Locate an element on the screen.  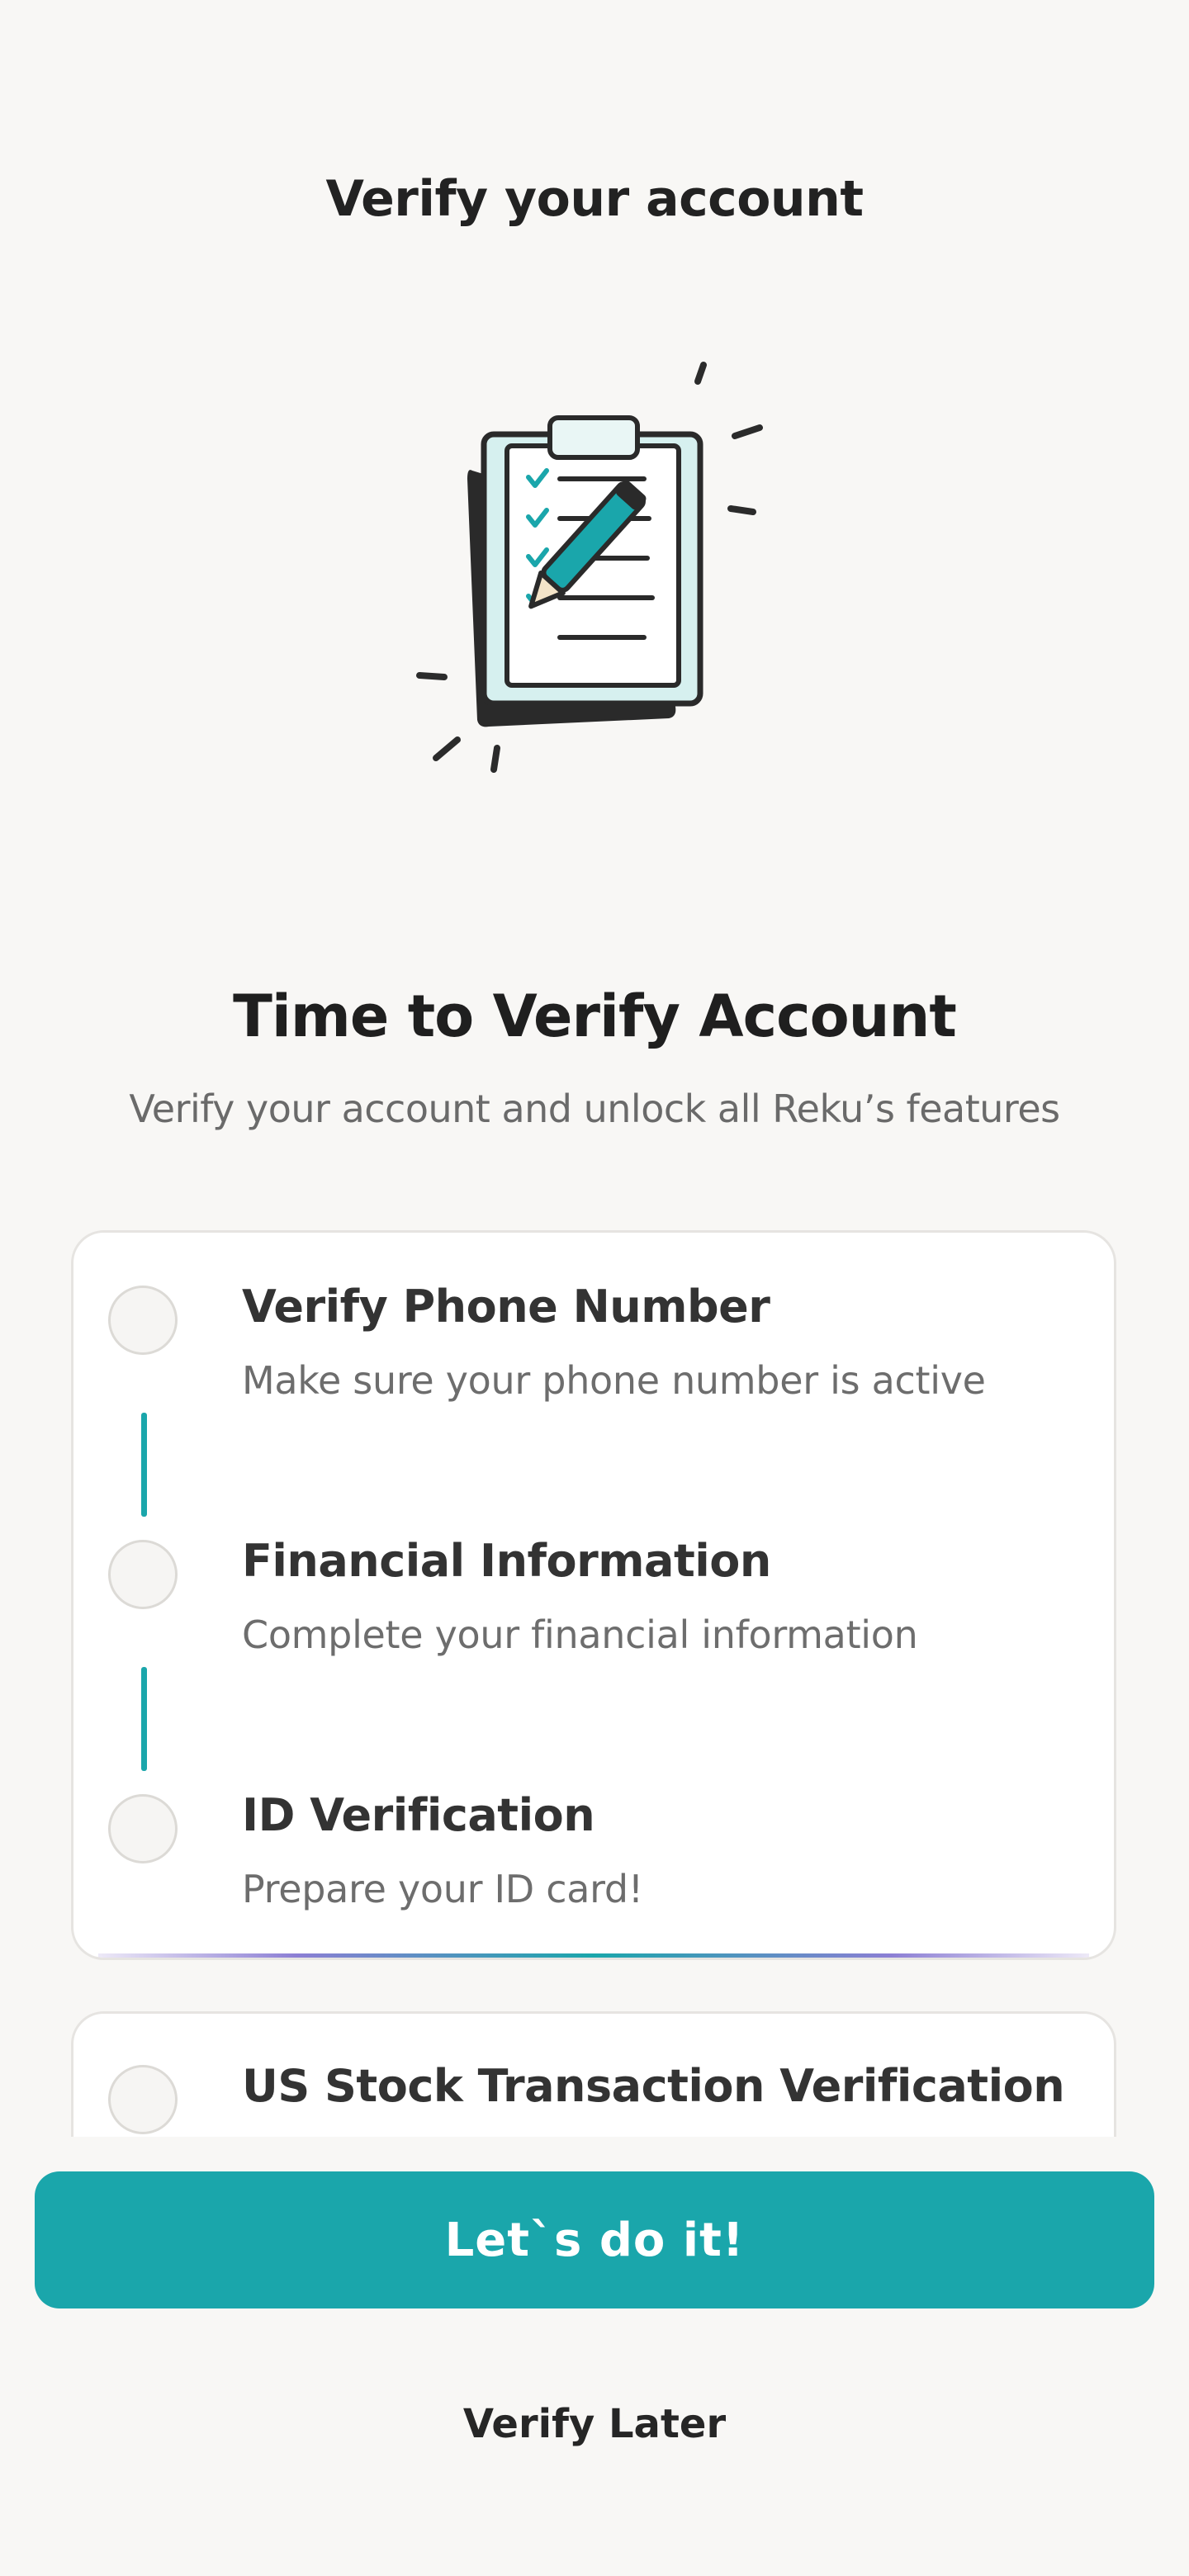
step-title: Financial Information is located at coordinates (506, 1561).